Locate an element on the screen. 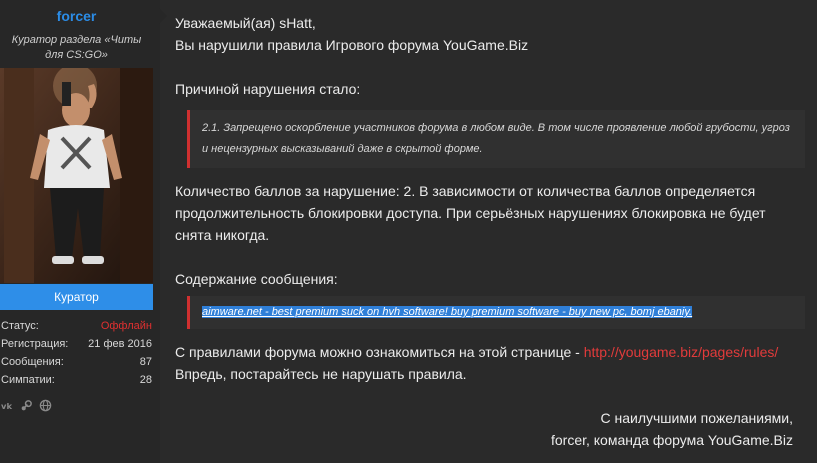  signature: forcer, команда форума YouGame.Biz is located at coordinates (671, 440).